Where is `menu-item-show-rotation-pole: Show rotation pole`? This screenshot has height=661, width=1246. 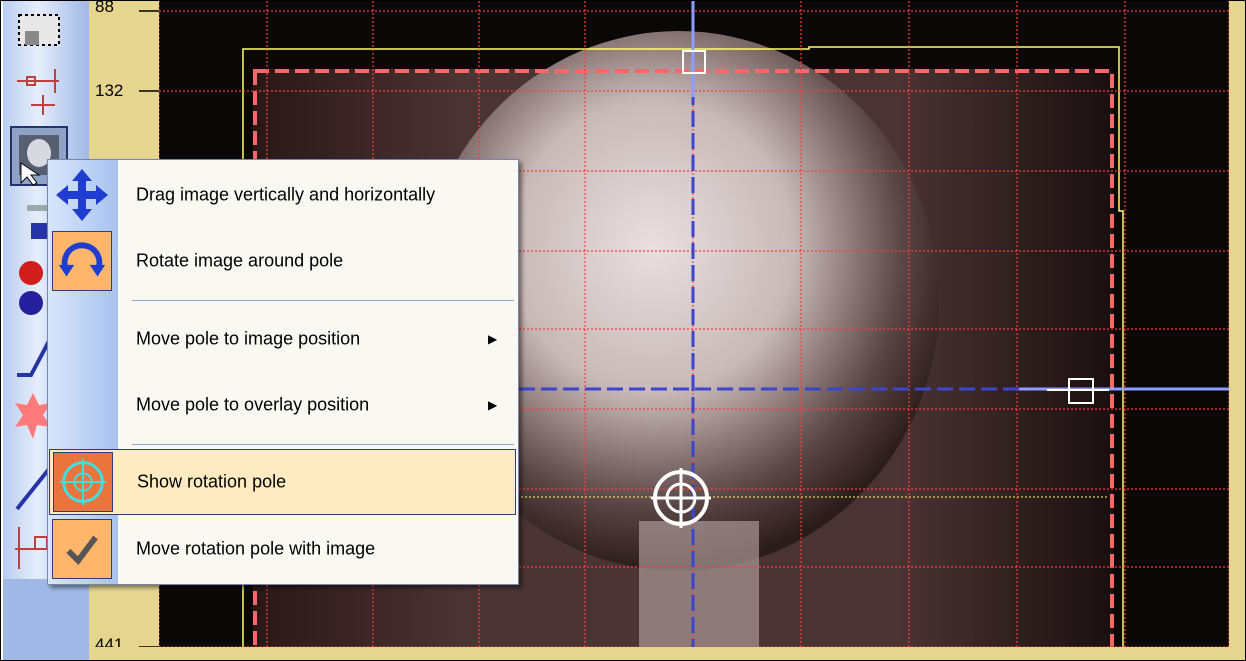
menu-item-show-rotation-pole: Show rotation pole is located at coordinates (282, 482).